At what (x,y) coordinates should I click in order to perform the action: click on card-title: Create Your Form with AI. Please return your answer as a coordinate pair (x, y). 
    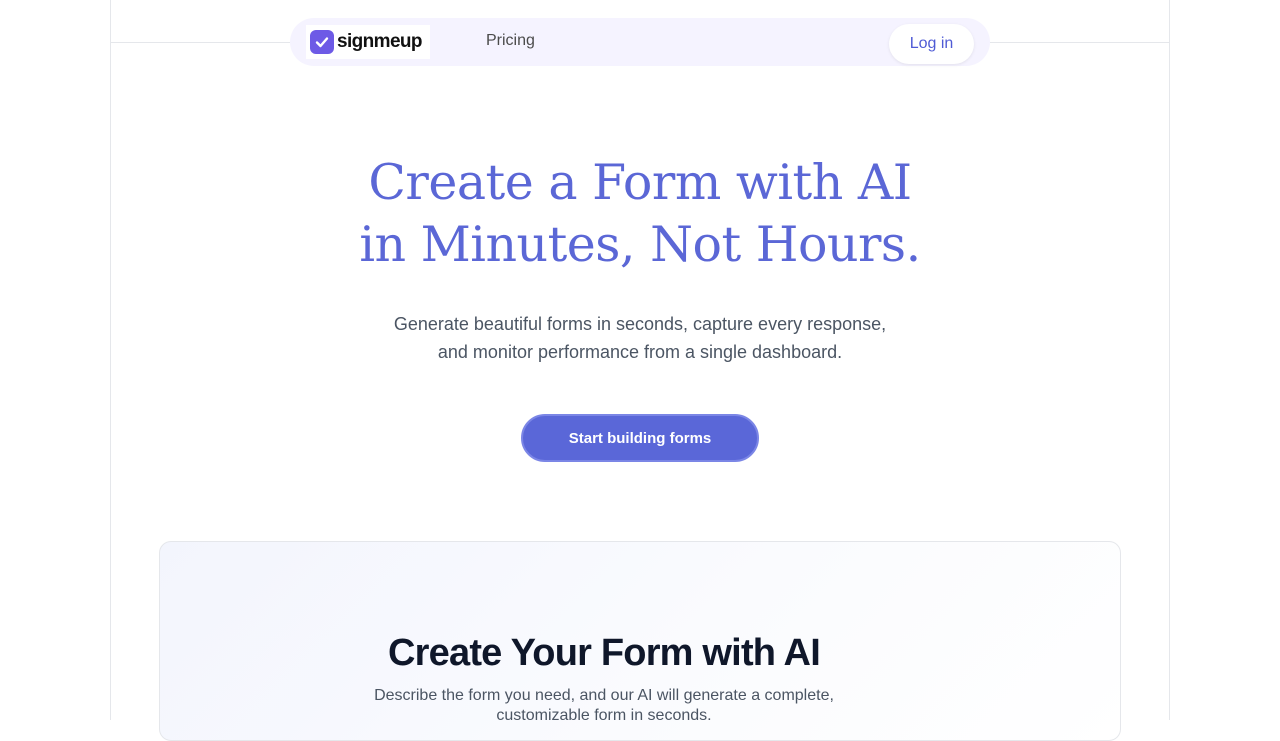
    Looking at the image, I should click on (604, 653).